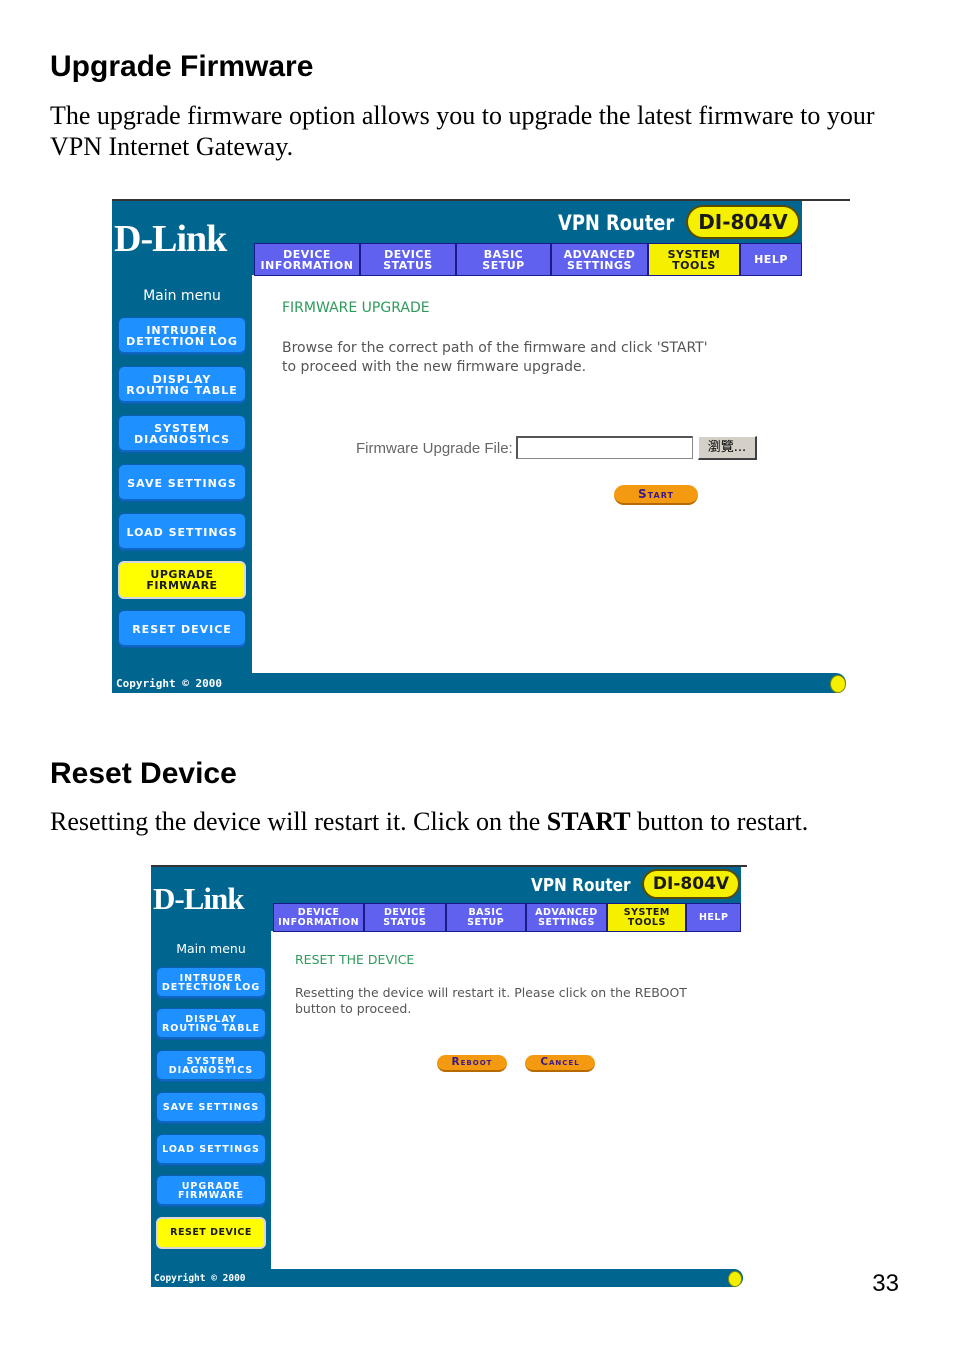 The height and width of the screenshot is (1352, 954). Describe the element at coordinates (560, 1063) in the screenshot. I see `cancel-button: Cancel` at that location.